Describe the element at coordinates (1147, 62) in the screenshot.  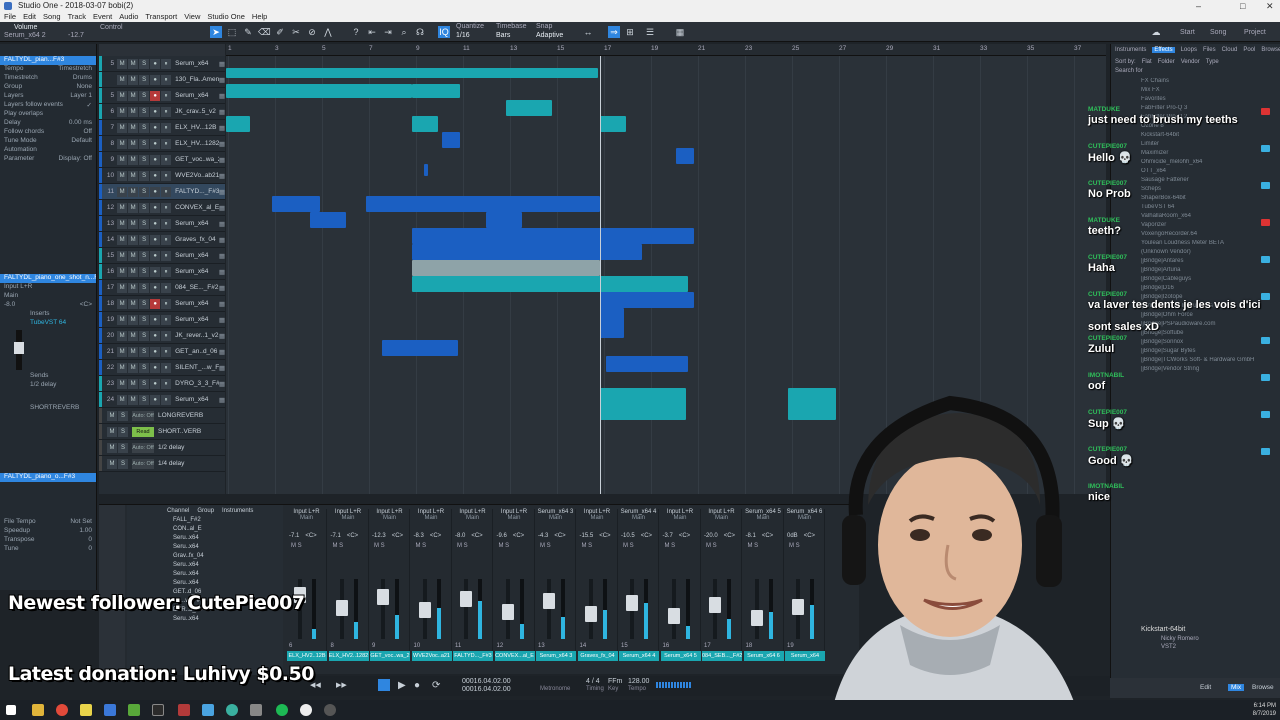
I see `browser-sort-option: Flat` at that location.